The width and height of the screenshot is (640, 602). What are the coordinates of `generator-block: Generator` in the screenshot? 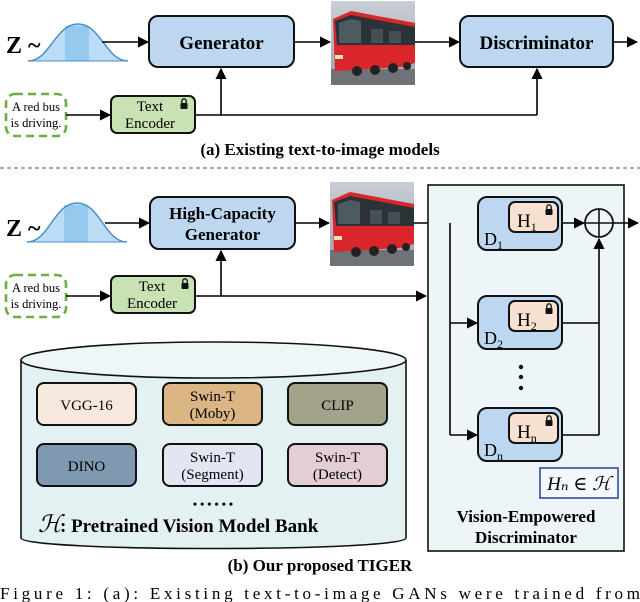 It's located at (221, 41).